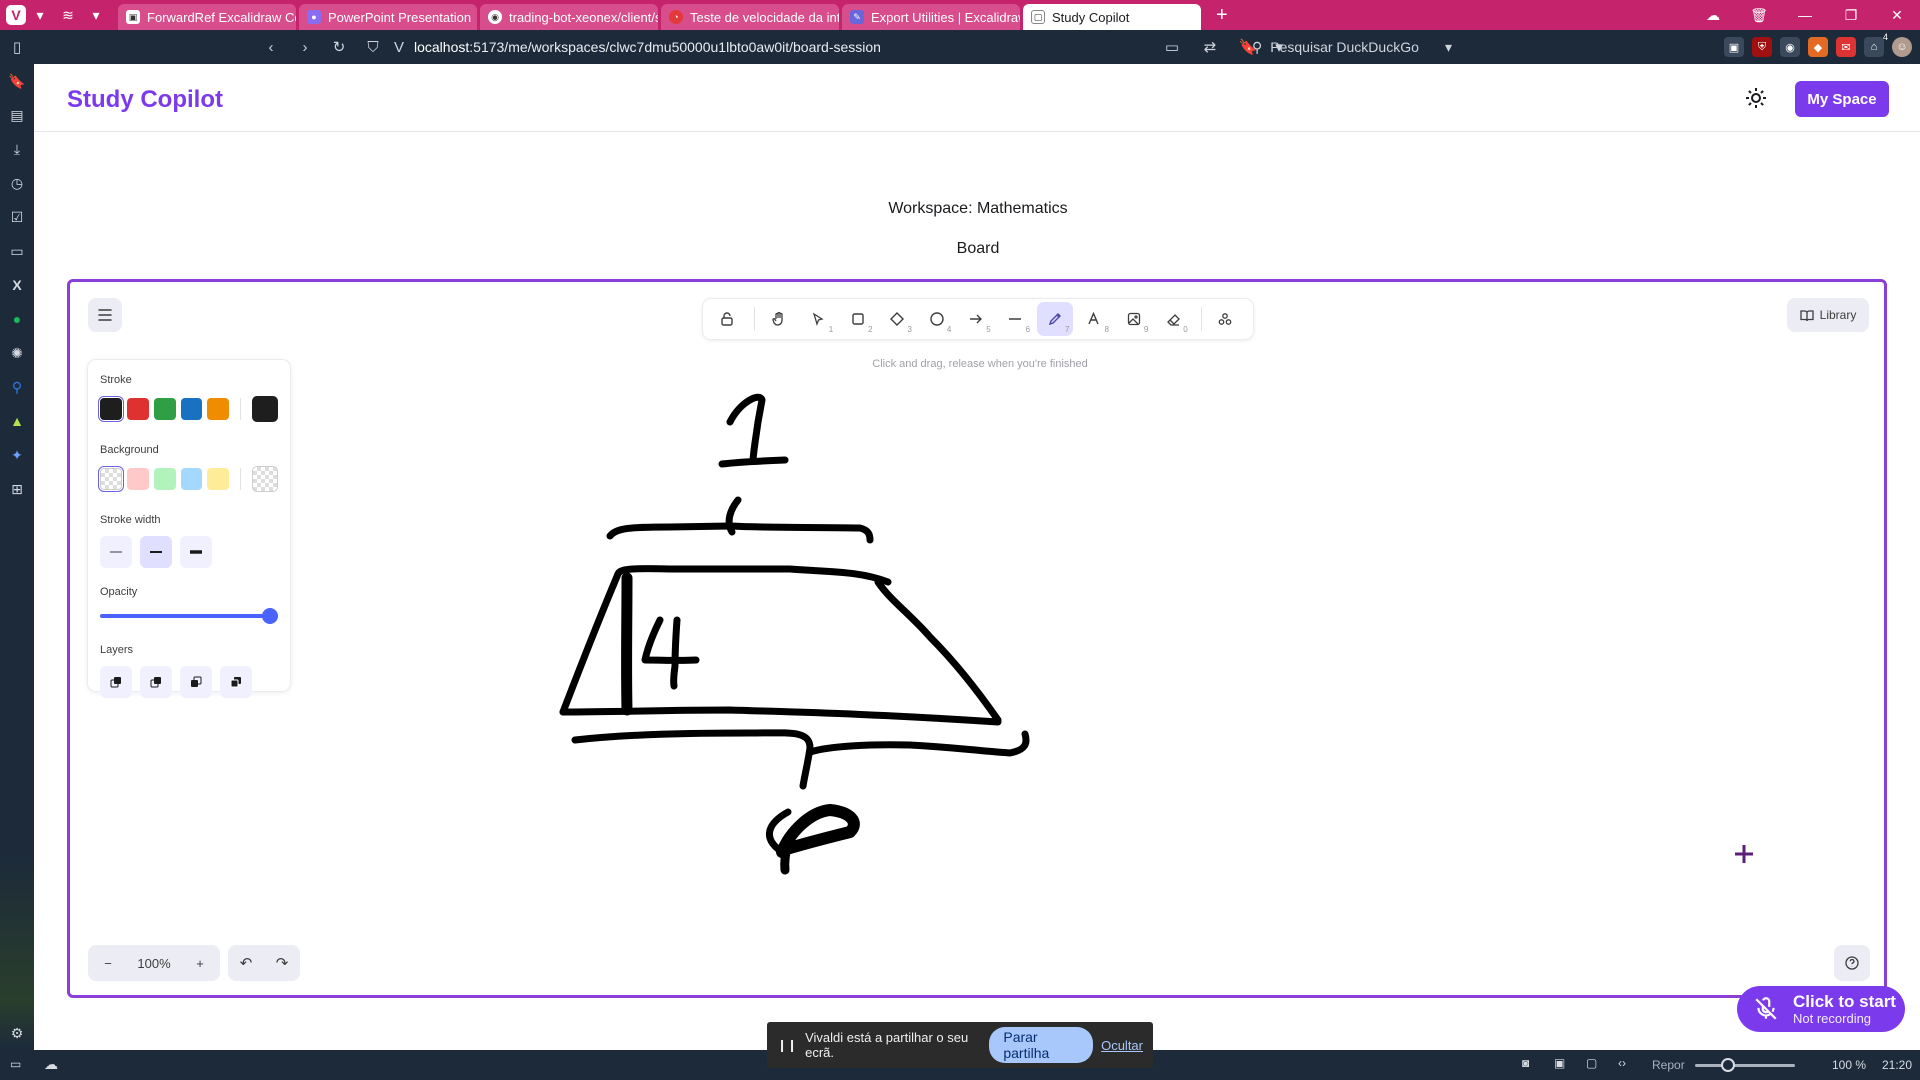 The image size is (1920, 1080). Describe the element at coordinates (726, 319) in the screenshot. I see `tool-lock` at that location.